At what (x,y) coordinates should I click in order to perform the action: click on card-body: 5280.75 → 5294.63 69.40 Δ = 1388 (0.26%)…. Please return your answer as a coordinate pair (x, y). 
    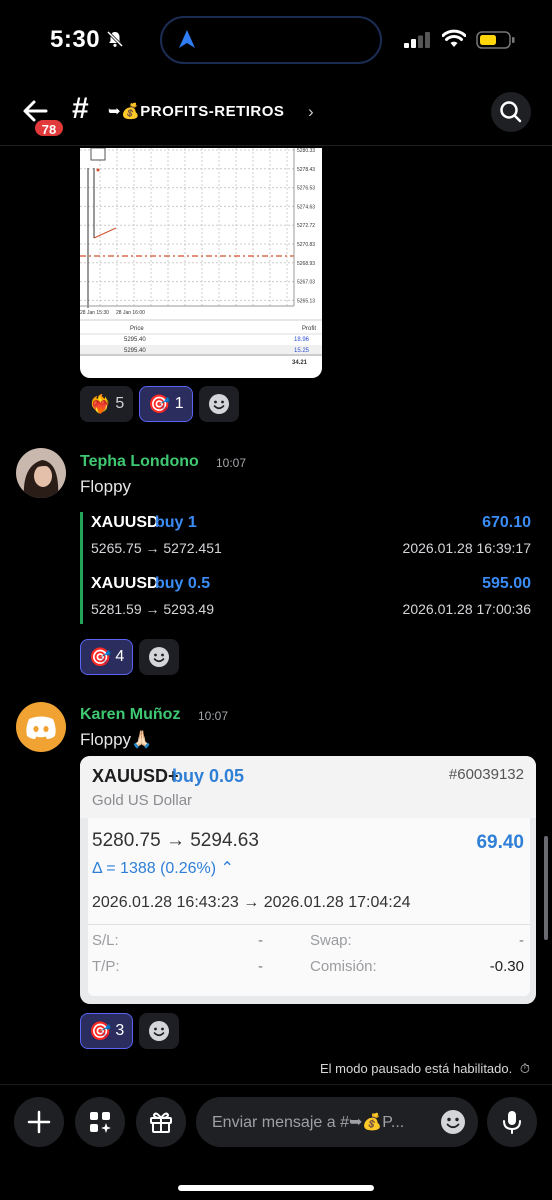
    Looking at the image, I should click on (309, 907).